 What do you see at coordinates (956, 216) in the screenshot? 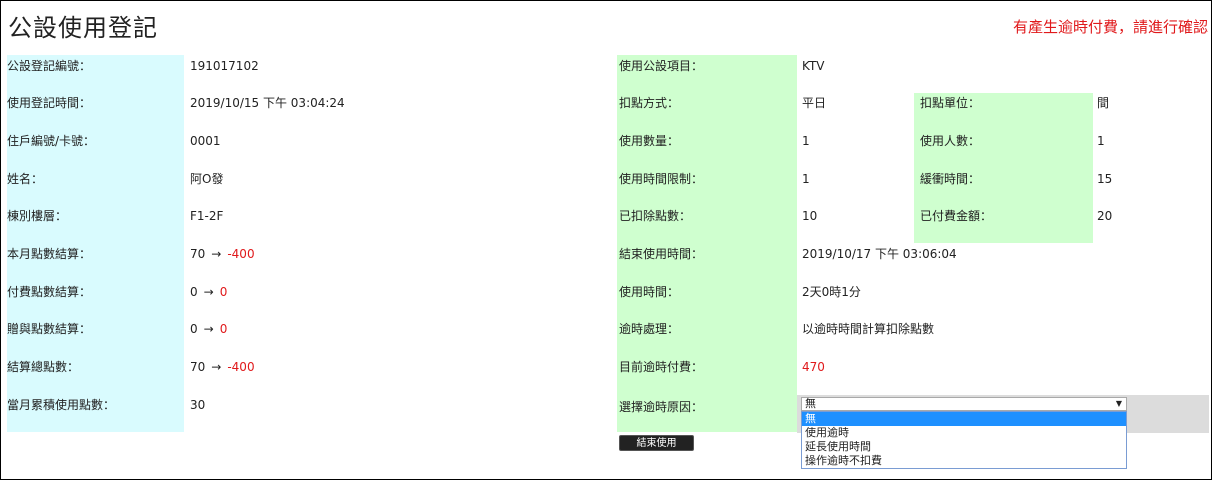
I see `label-paid-amount: 已付費金額：` at bounding box center [956, 216].